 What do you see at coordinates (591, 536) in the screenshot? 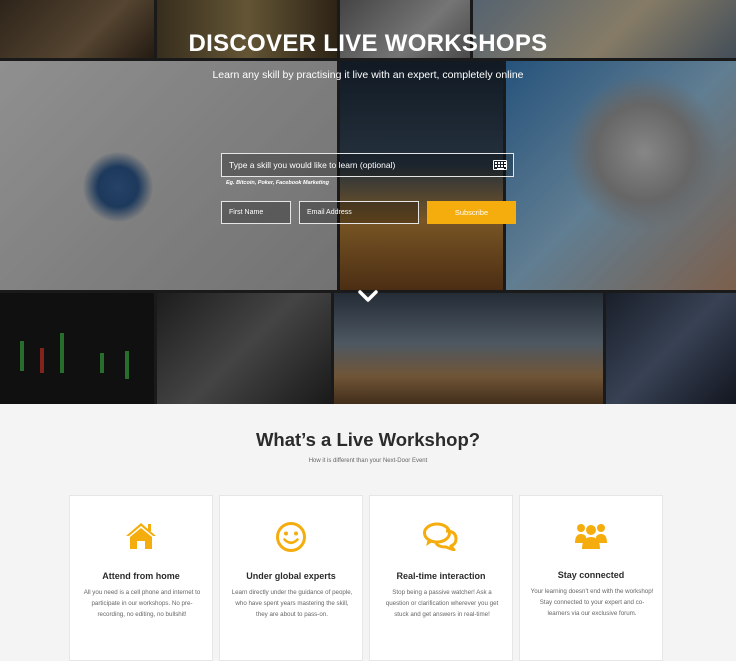
I see `users-icon` at bounding box center [591, 536].